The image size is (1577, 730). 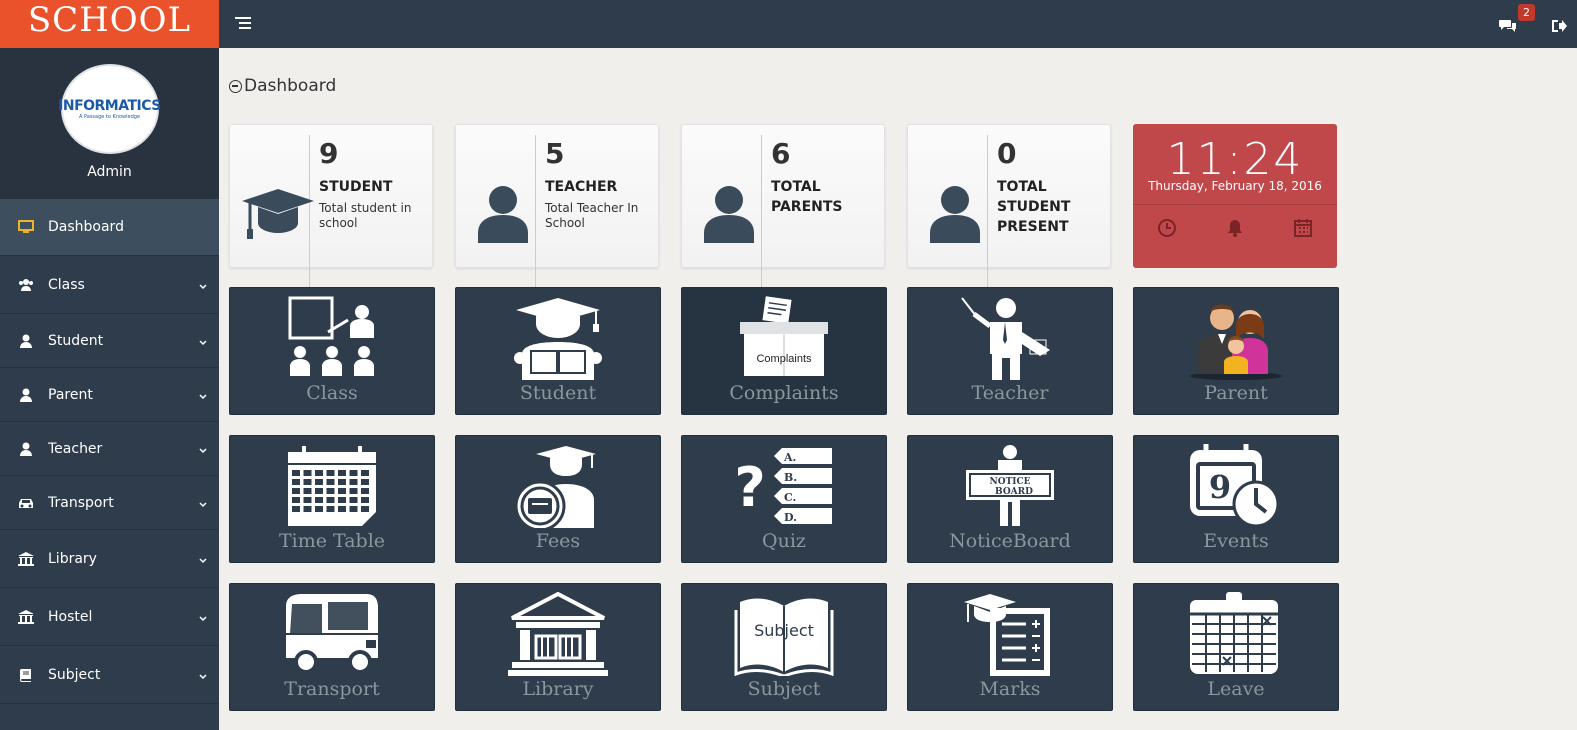 I want to click on tile-parent: Parent, so click(x=1236, y=351).